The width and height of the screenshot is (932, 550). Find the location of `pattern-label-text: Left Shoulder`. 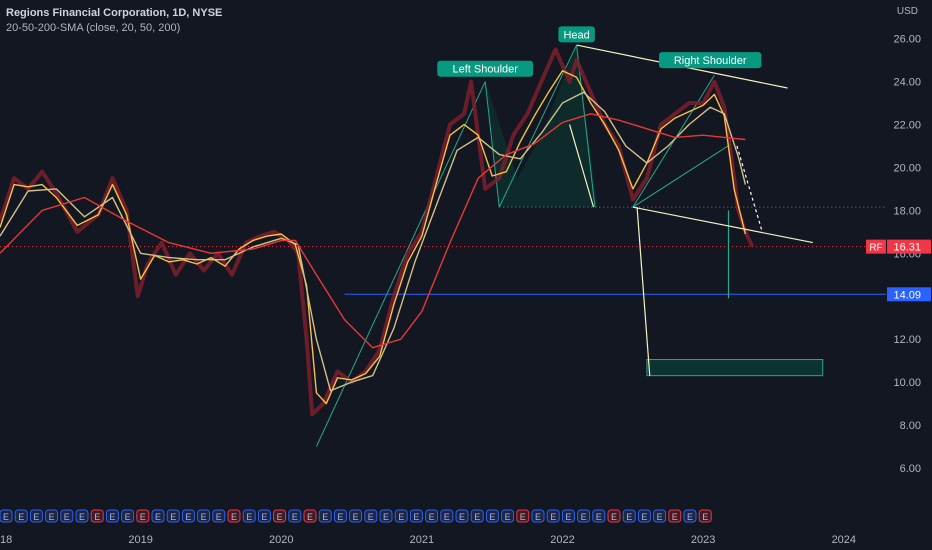

pattern-label-text: Left Shoulder is located at coordinates (485, 70).